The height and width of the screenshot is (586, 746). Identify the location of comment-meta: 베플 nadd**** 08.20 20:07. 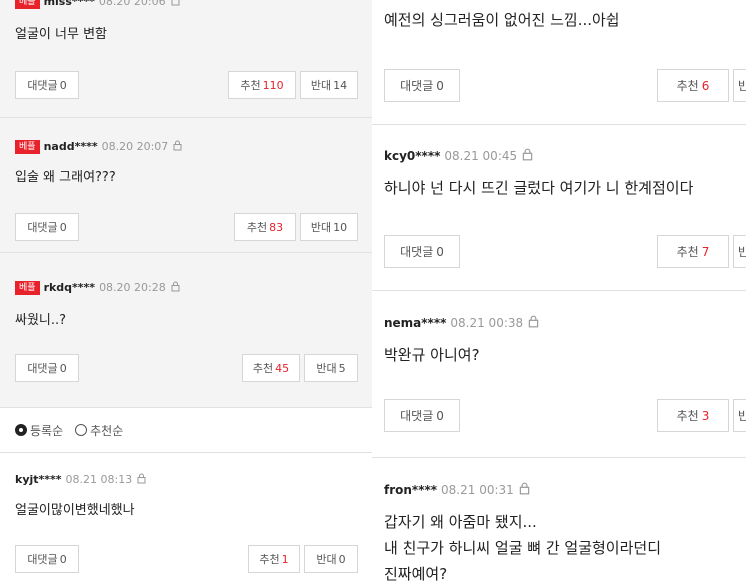
(99, 147).